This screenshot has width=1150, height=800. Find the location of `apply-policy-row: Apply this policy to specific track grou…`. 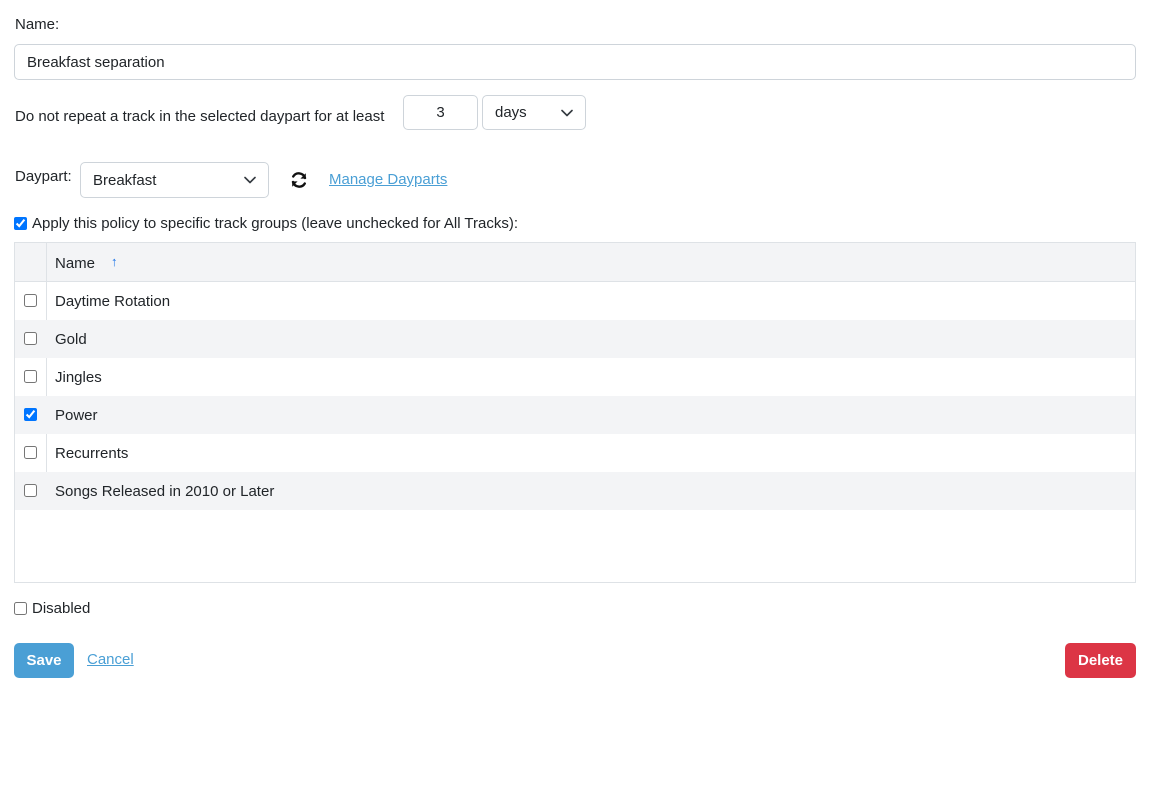

apply-policy-row: Apply this policy to specific track grou… is located at coordinates (266, 223).